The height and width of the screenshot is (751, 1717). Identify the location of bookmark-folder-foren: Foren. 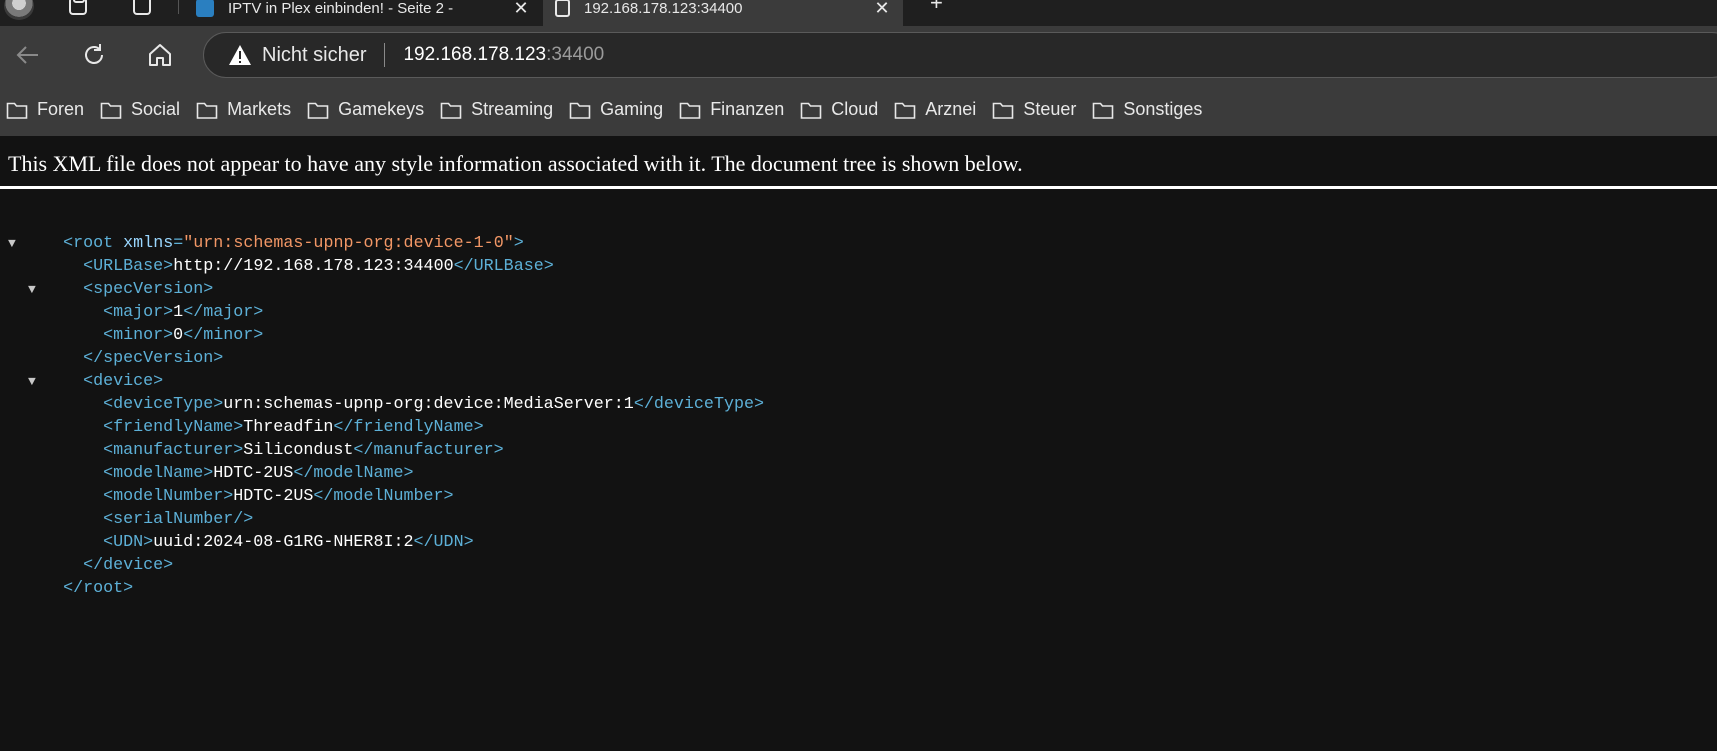
(45, 110).